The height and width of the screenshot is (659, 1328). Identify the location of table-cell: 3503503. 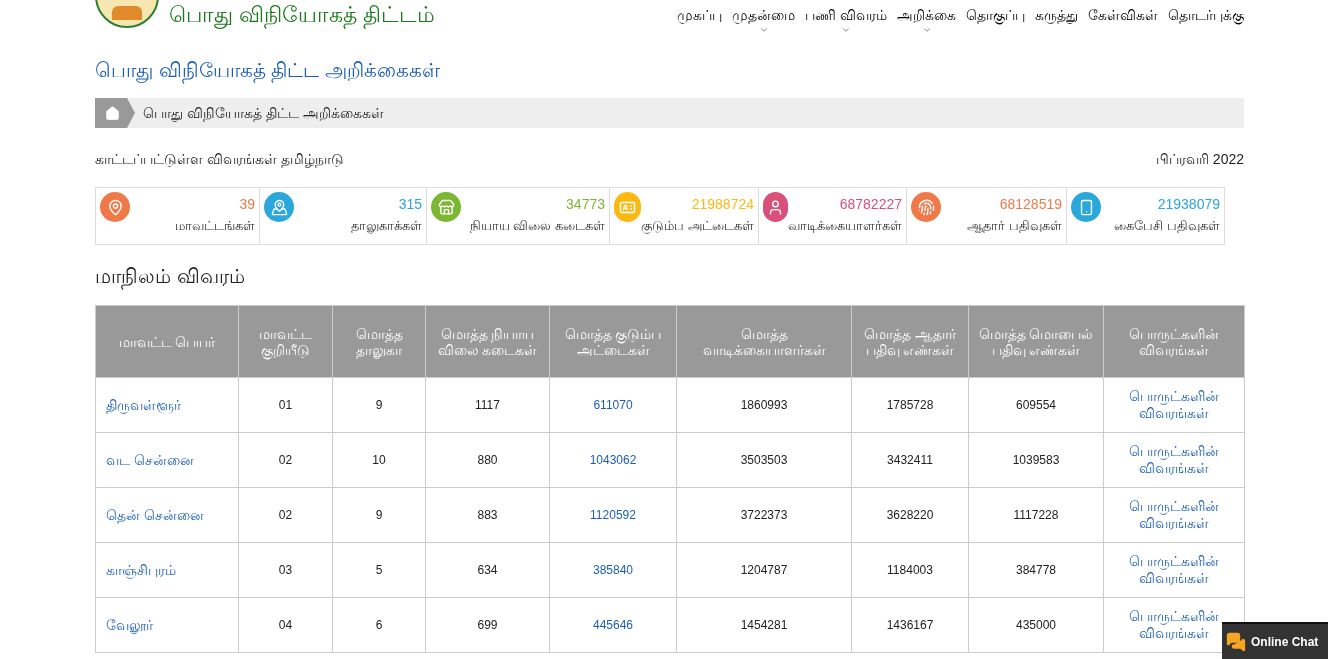
(764, 460).